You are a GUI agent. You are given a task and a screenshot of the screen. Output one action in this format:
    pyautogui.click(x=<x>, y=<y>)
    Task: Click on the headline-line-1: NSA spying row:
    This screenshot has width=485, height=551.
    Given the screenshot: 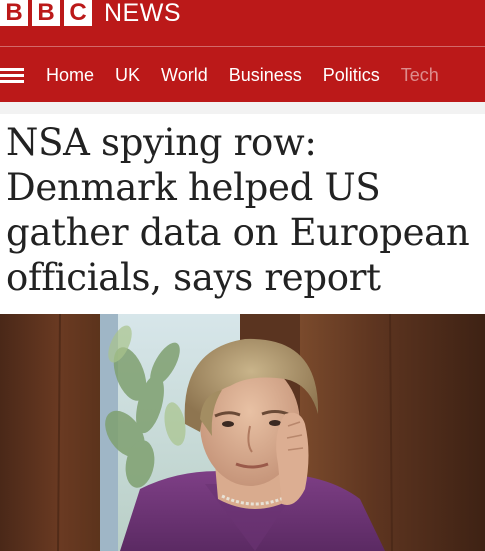 What is the action you would take?
    pyautogui.click(x=161, y=142)
    